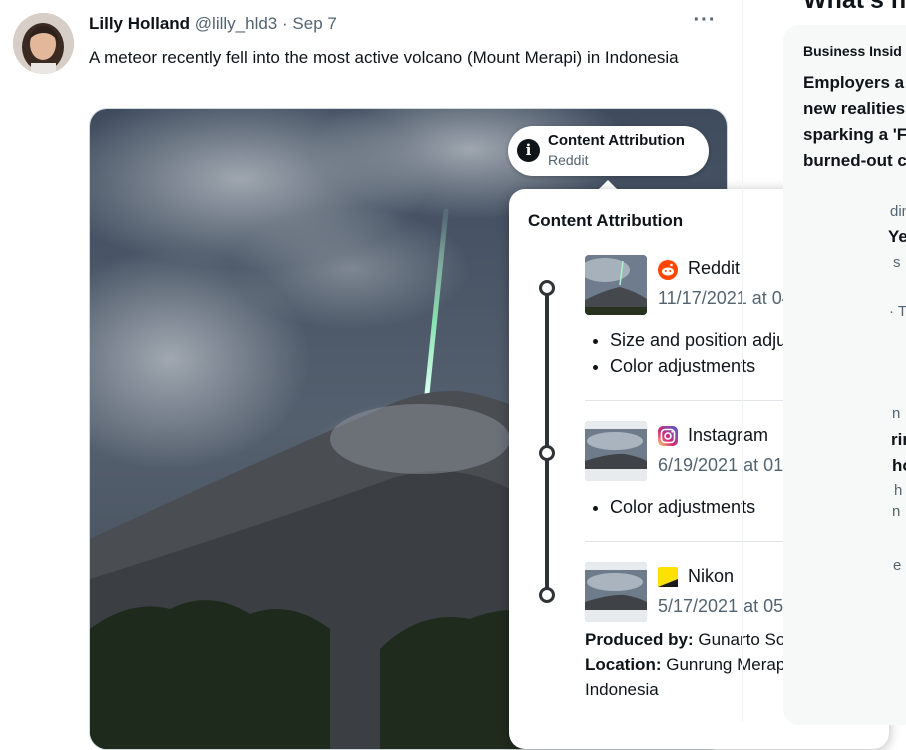  Describe the element at coordinates (742, 361) in the screenshot. I see `sidebar-divider` at that location.